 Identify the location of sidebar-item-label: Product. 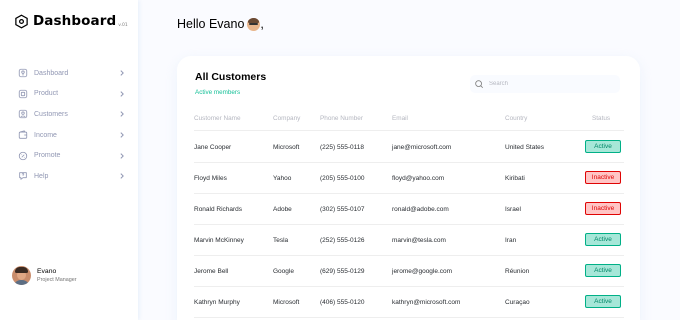
(46, 94).